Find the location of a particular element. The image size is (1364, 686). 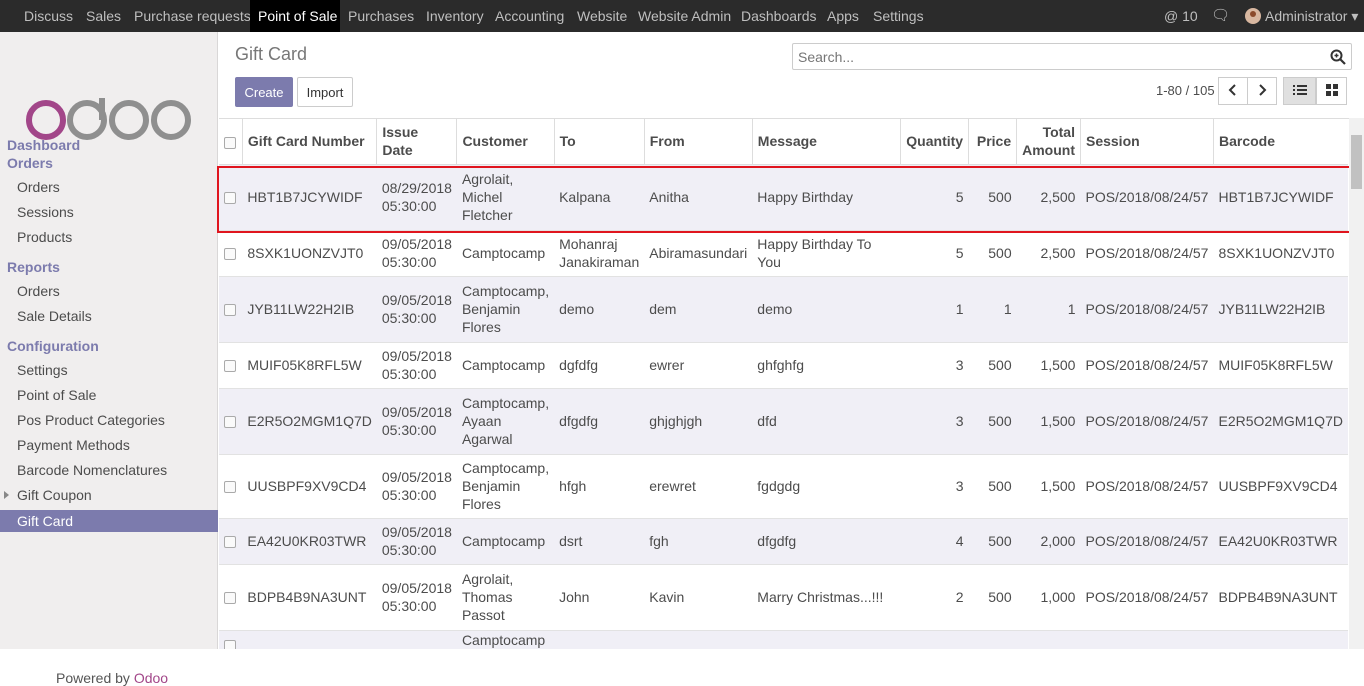

menu-apps: Apps is located at coordinates (842, 16).